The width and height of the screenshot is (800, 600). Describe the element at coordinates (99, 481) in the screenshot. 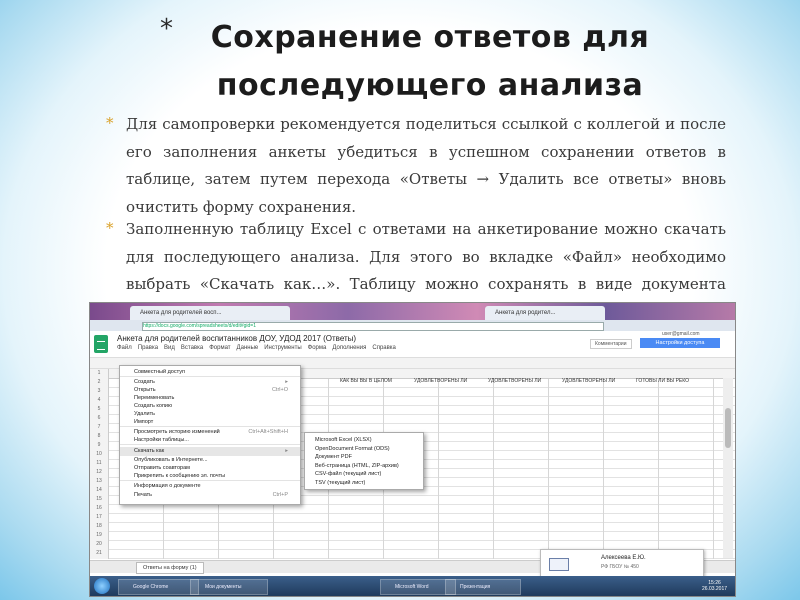

I see `row-number: 13` at that location.